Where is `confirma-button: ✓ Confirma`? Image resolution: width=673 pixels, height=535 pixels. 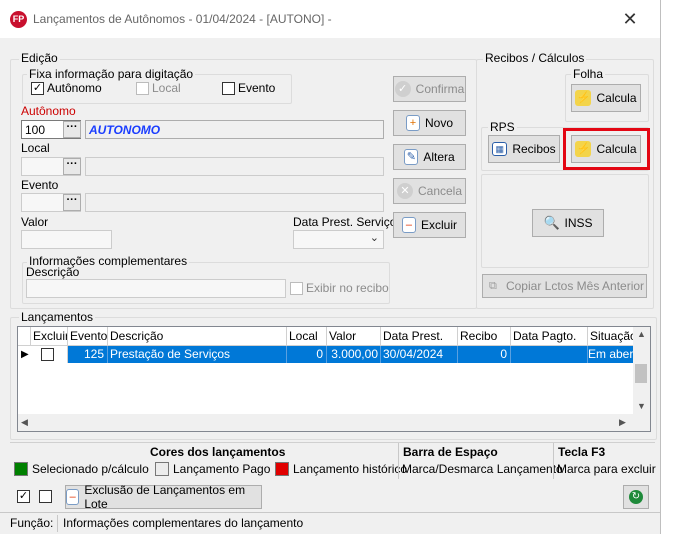 confirma-button: ✓ Confirma is located at coordinates (429, 89).